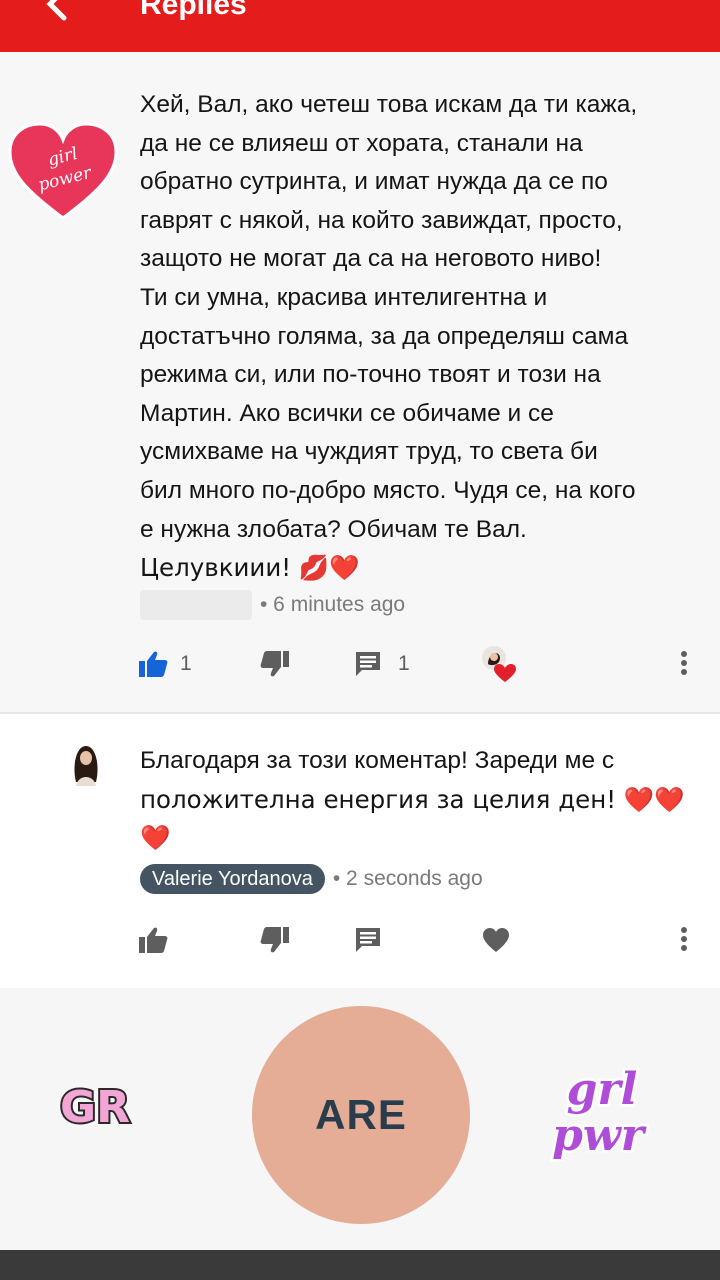 This screenshot has width=720, height=1280. Describe the element at coordinates (374, 182) in the screenshot. I see `comment-line: обратно сутринта, и имат нужда да се по` at that location.